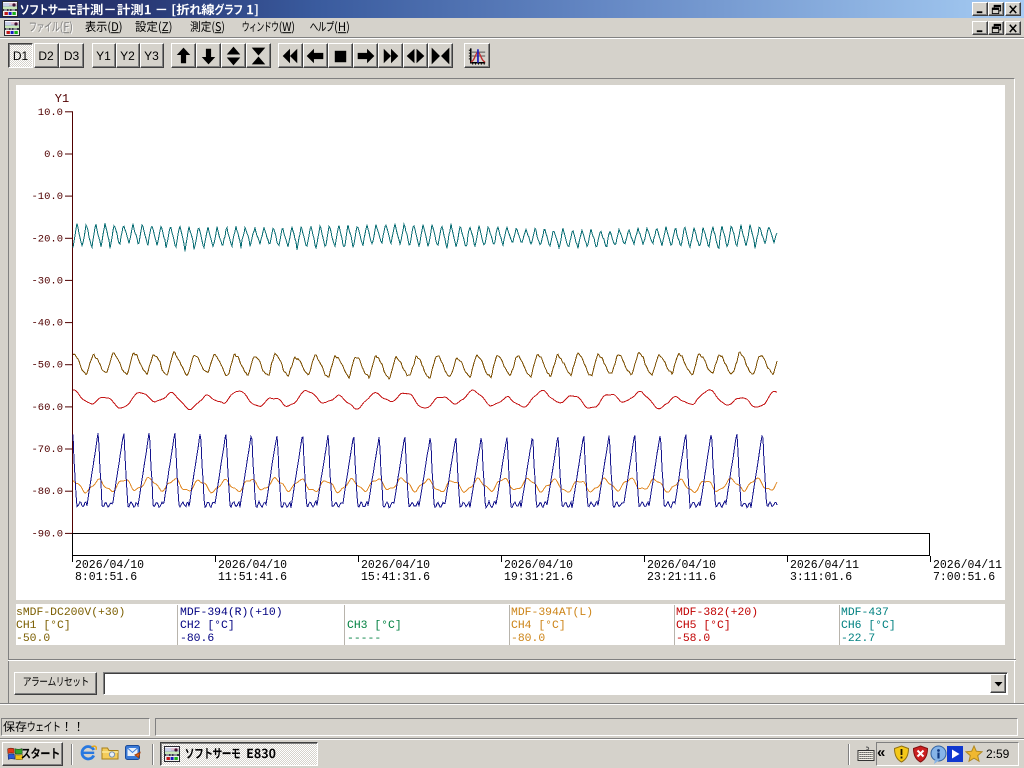 This screenshot has height=768, width=1024. I want to click on svg-text: -60.0, so click(47, 408).